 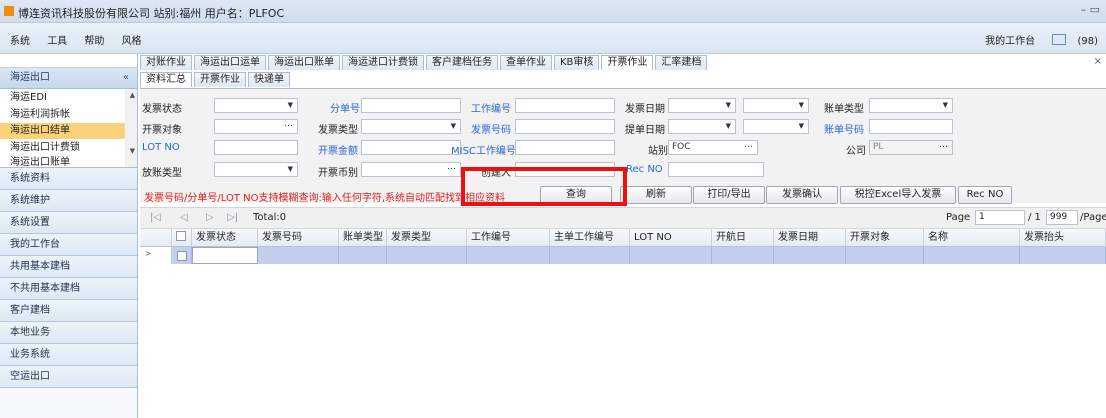 What do you see at coordinates (656, 195) in the screenshot?
I see `refresh-button: 刷新` at bounding box center [656, 195].